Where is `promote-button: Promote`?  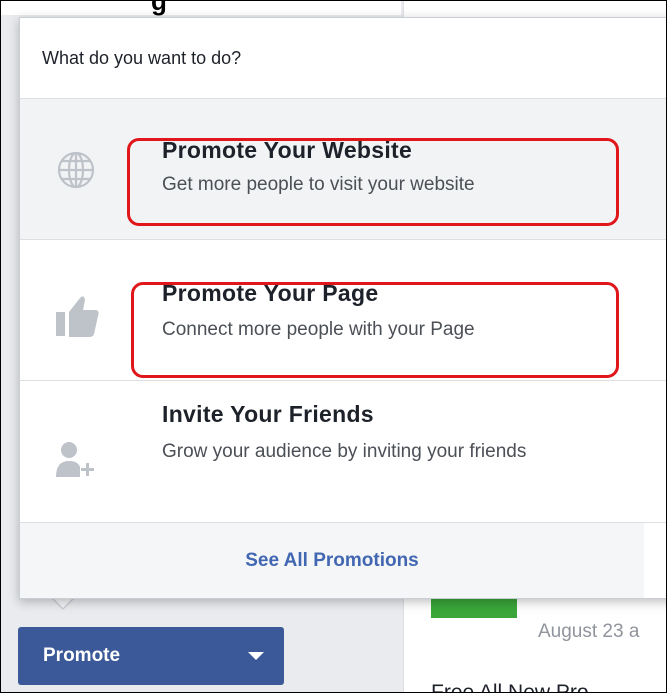
promote-button: Promote is located at coordinates (151, 656).